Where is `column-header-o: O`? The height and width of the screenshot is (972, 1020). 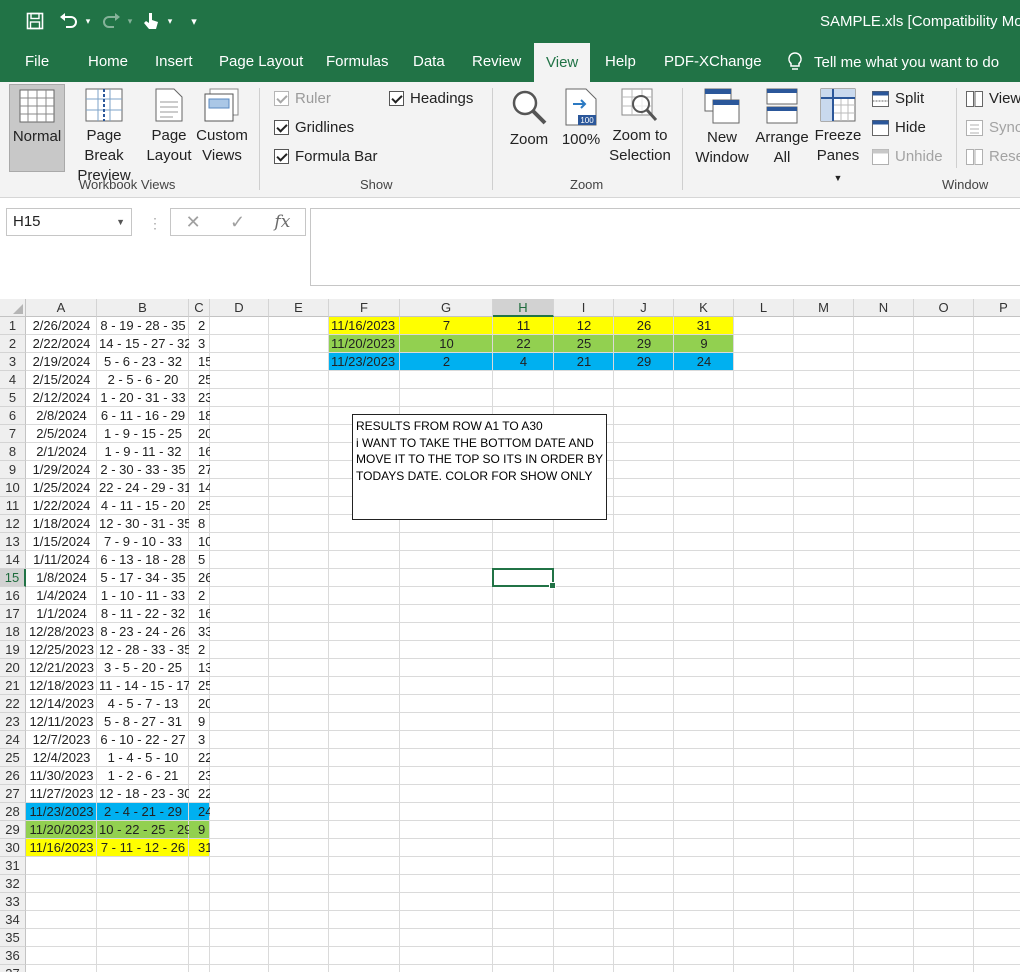
column-header-o: O is located at coordinates (944, 308).